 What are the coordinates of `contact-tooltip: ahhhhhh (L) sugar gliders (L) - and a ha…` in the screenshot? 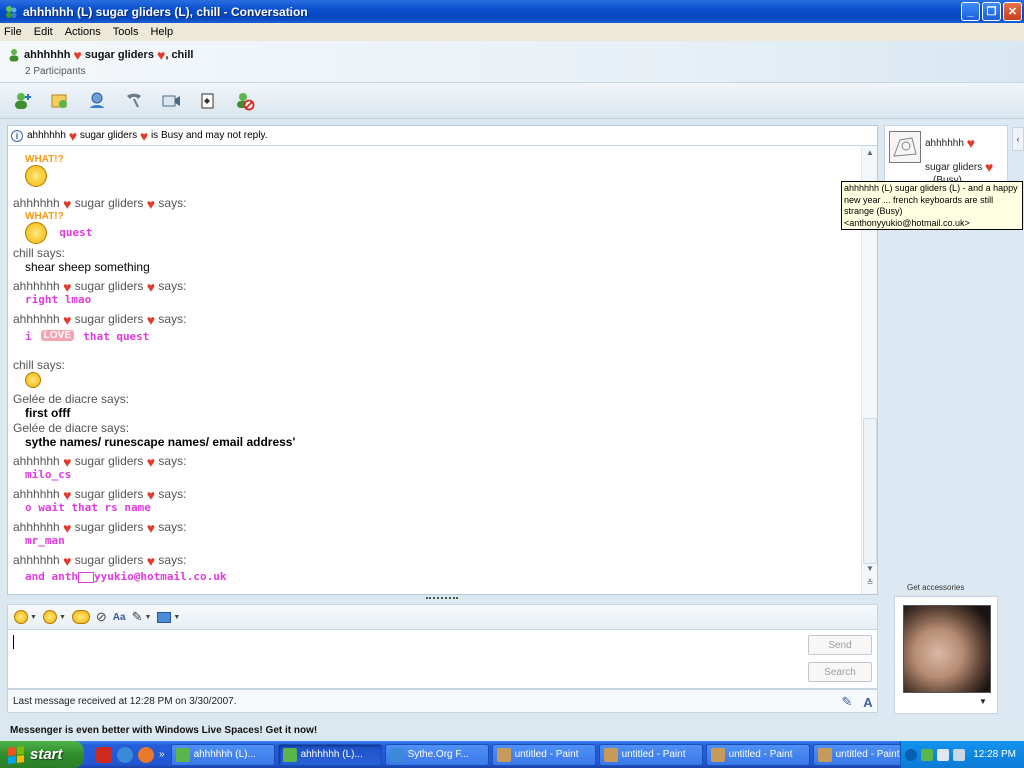 It's located at (932, 205).